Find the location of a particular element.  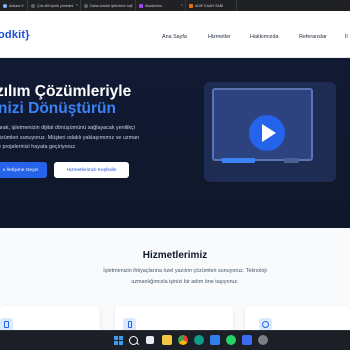

chrome-icon is located at coordinates (183, 340).